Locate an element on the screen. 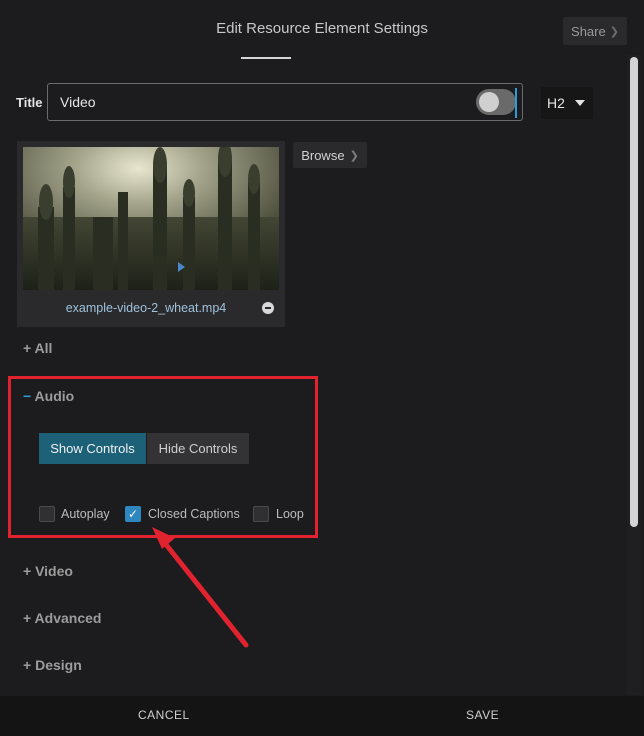  wheat-image is located at coordinates (151, 218).